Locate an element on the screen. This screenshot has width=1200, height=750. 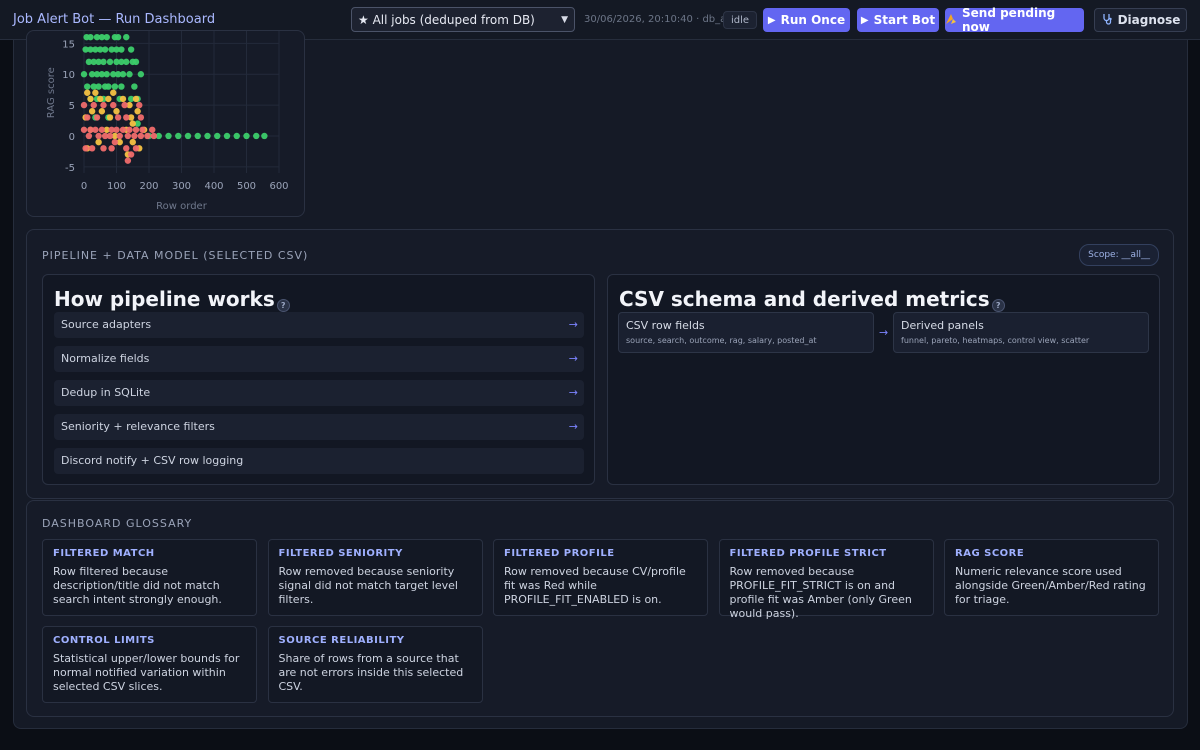
status-badge: idle is located at coordinates (740, 20).